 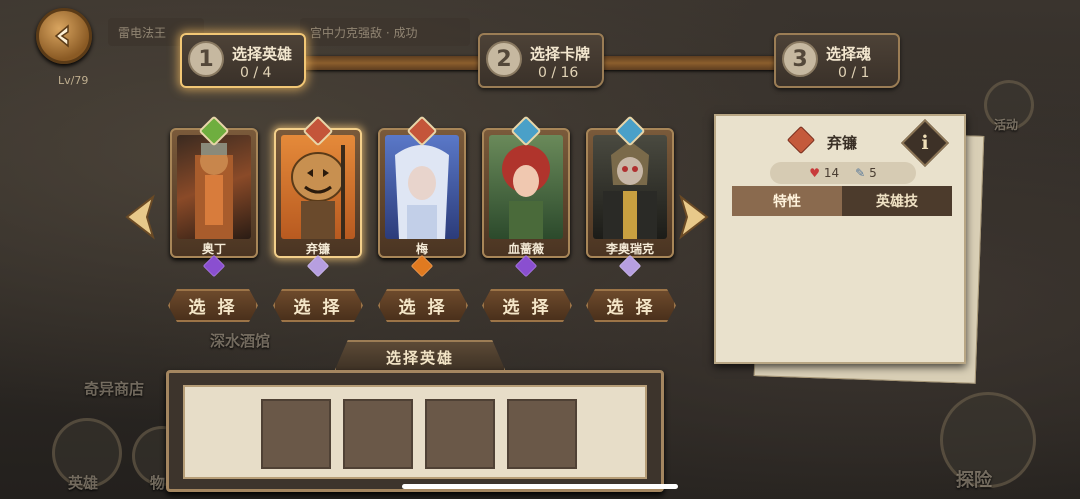 I want to click on step-title: 选择魂, so click(x=849, y=54).